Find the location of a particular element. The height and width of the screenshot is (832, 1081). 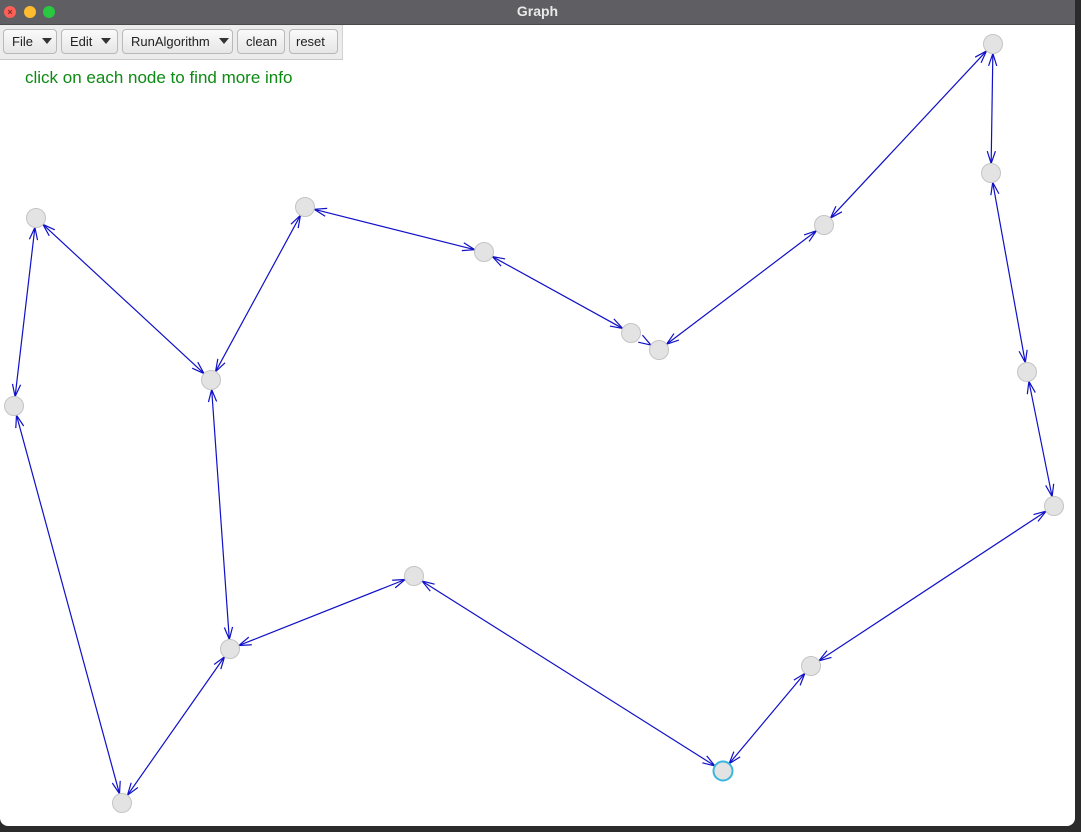

arrowhead-n3-n2 is located at coordinates (220, 366).